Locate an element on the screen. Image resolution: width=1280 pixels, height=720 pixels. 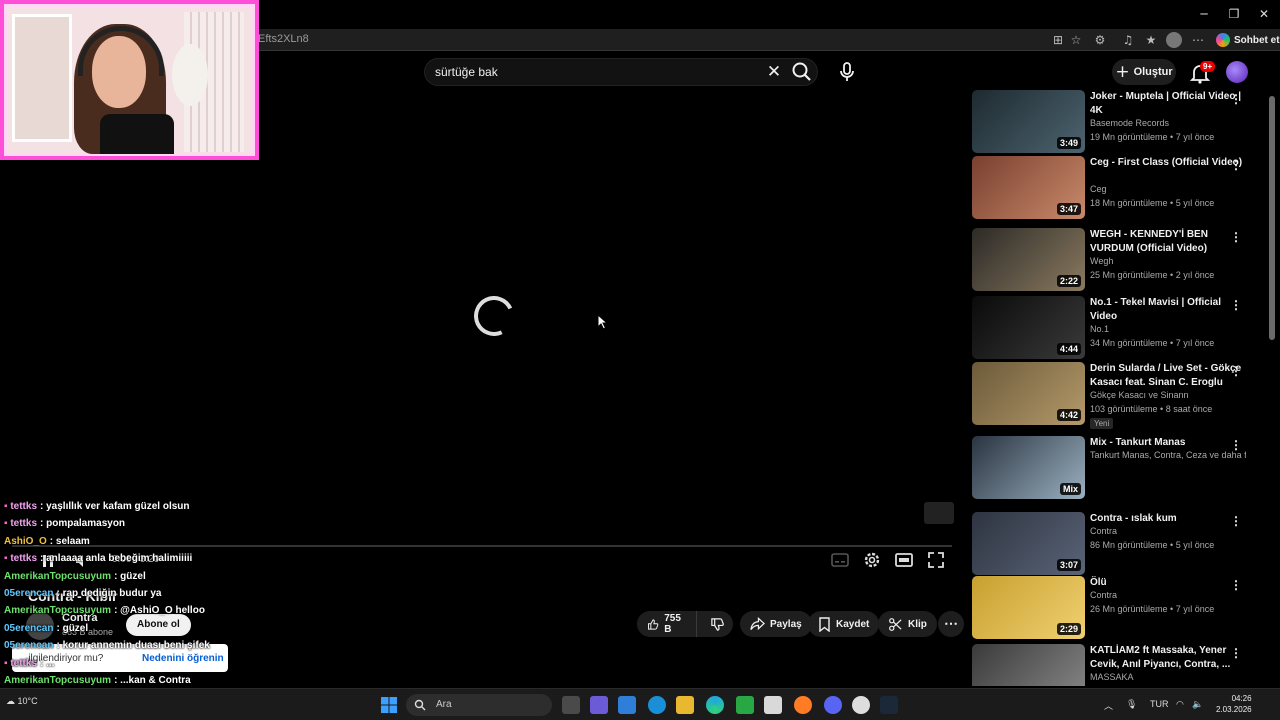
video-thumbnail: 3:07 is located at coordinates (1028, 543).